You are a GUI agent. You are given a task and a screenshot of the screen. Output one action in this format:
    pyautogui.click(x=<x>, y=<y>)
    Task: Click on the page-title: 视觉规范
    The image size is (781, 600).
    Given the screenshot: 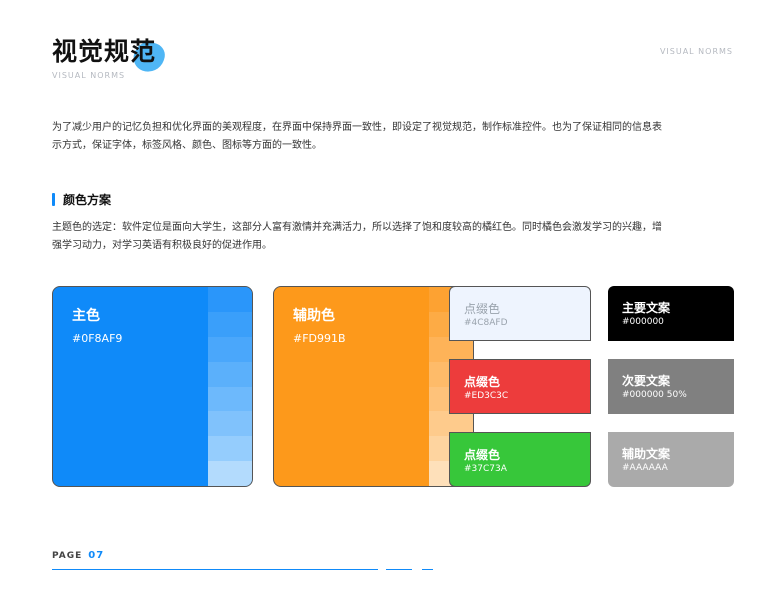 What is the action you would take?
    pyautogui.click(x=104, y=51)
    